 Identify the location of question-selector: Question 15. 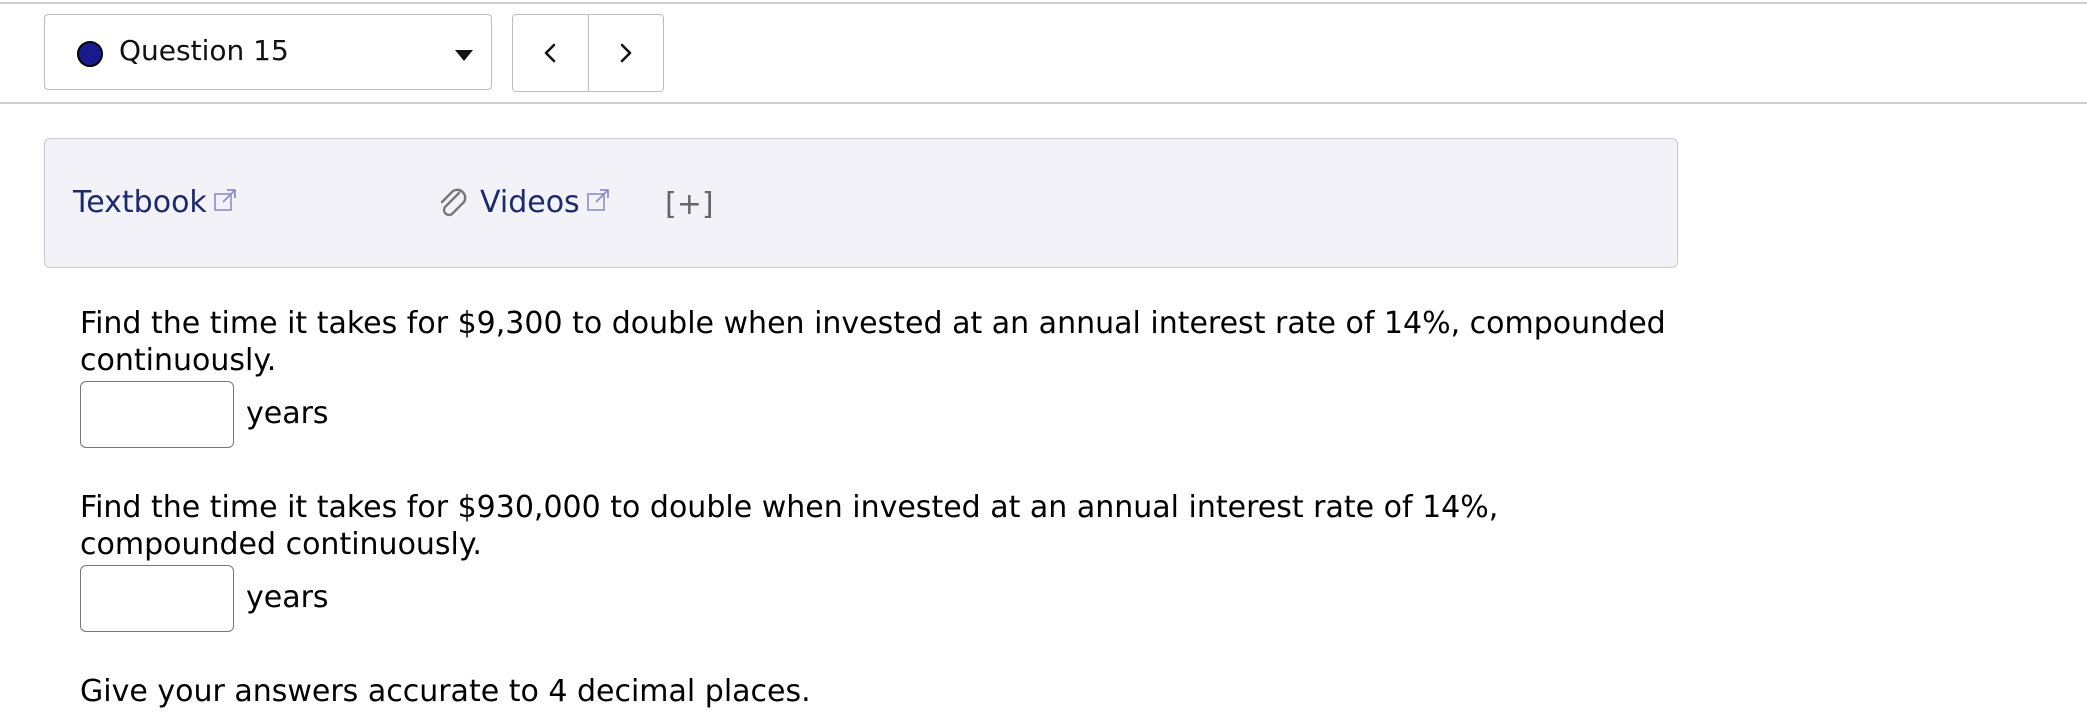
(268, 52).